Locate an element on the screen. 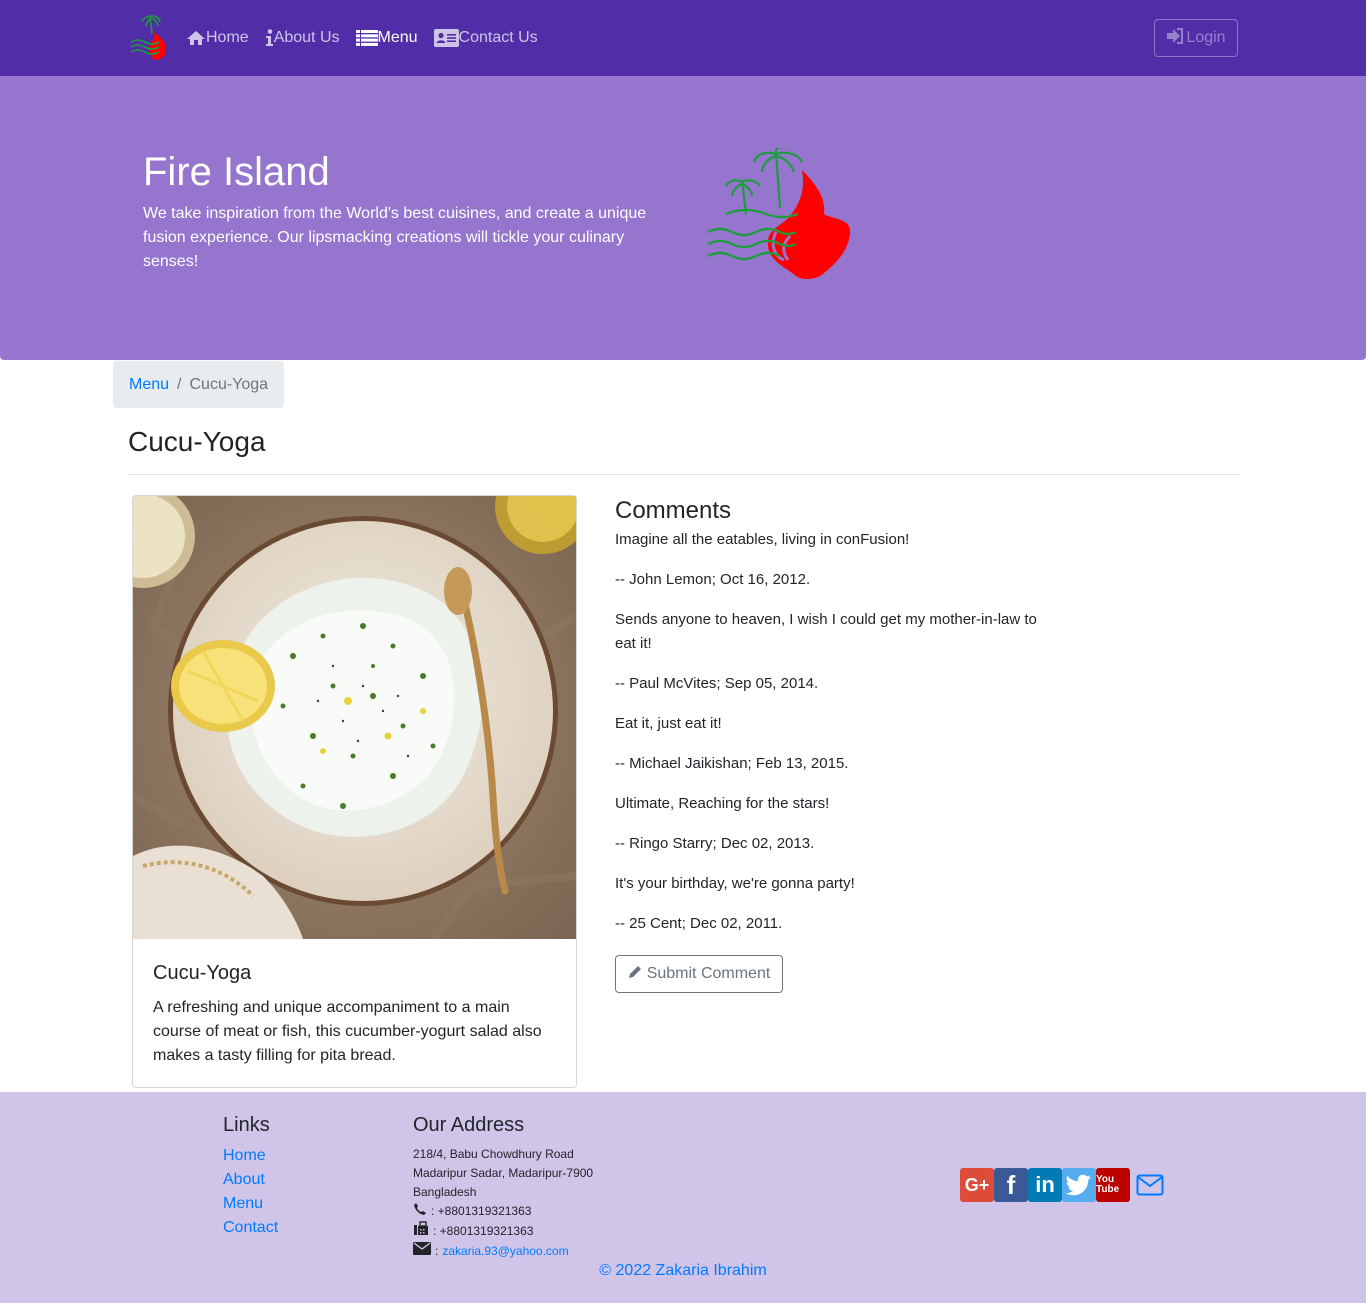  page-title: Cucu-Yoga is located at coordinates (197, 441).